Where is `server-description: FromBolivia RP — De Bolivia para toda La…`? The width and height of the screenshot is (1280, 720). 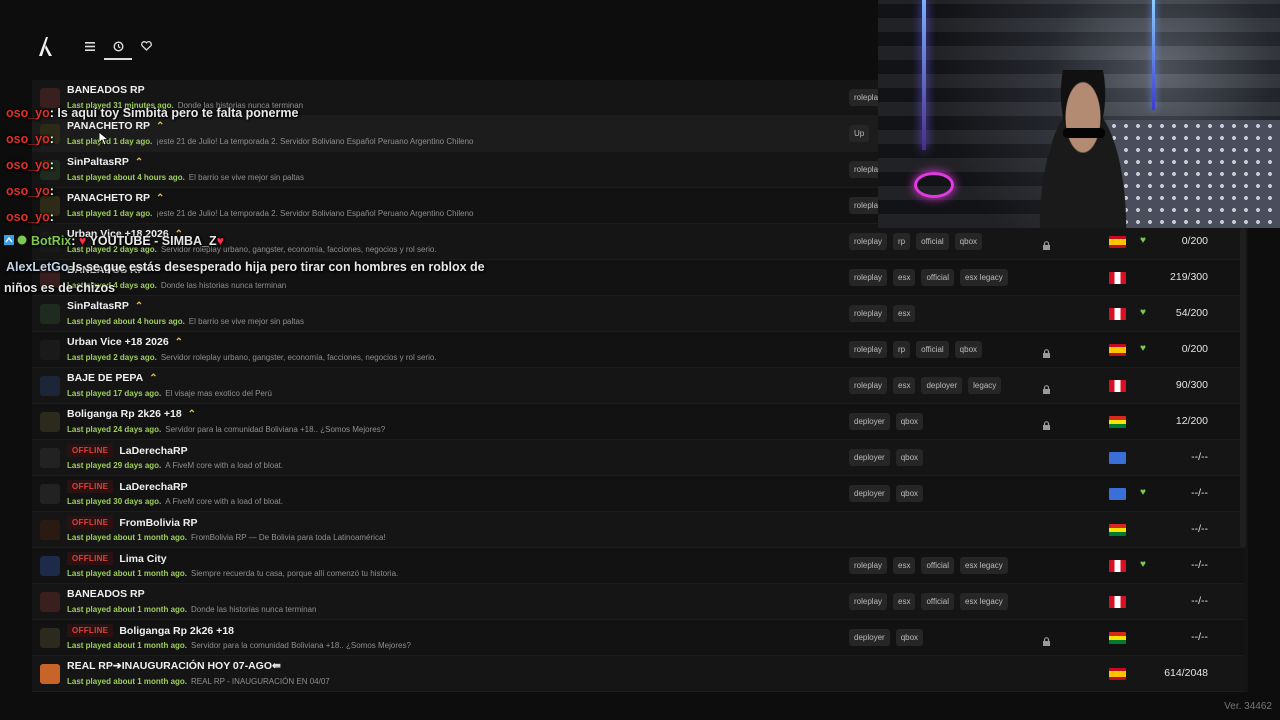
server-description: FromBolivia RP — De Bolivia para toda La… is located at coordinates (288, 537).